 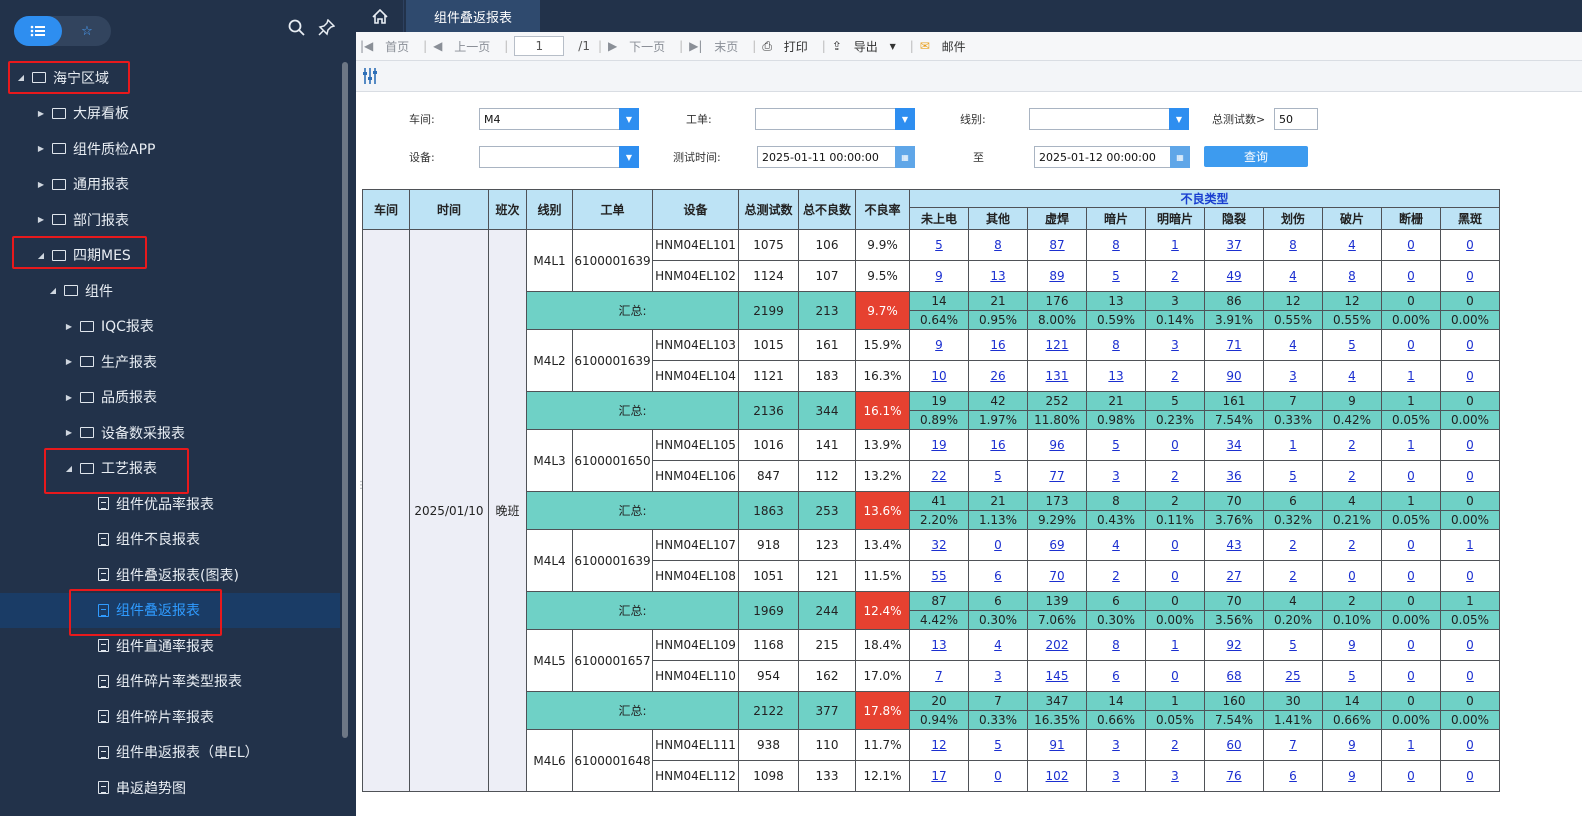 What do you see at coordinates (361, 490) in the screenshot?
I see `splitter-handle: ⋮` at bounding box center [361, 490].